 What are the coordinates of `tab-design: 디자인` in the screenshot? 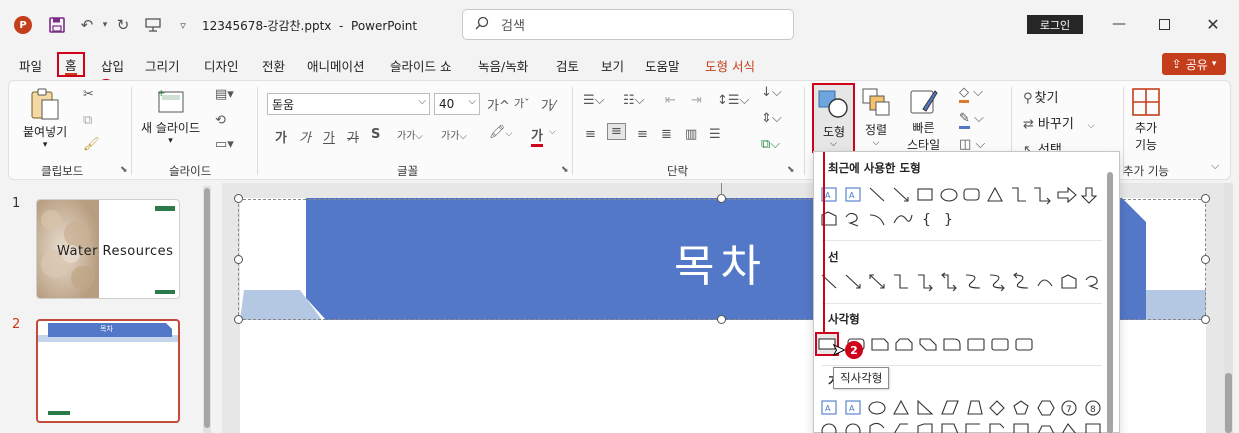 It's located at (221, 65).